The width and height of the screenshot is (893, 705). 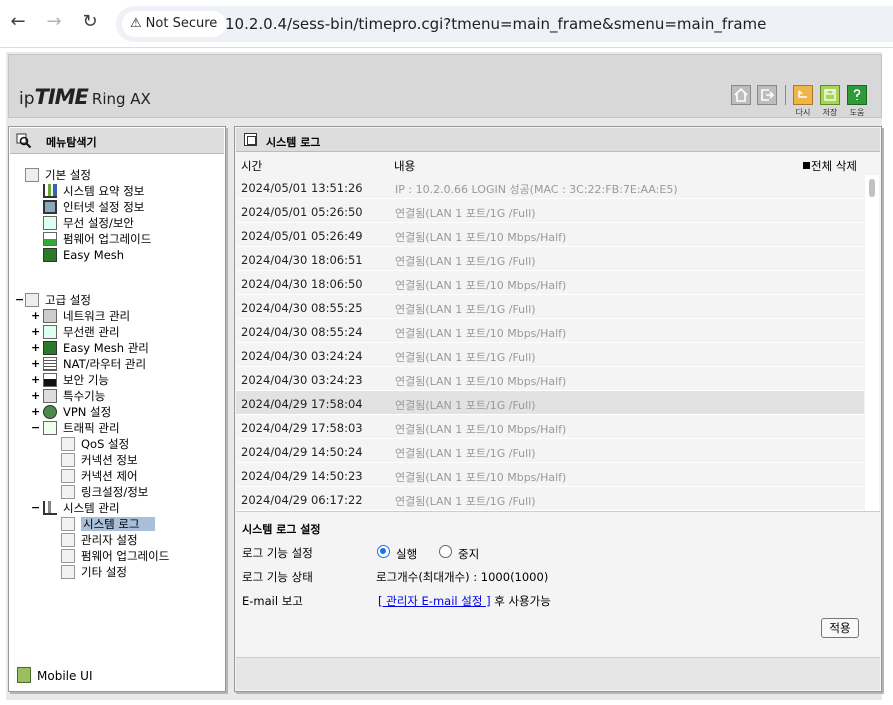 What do you see at coordinates (857, 112) in the screenshot?
I see `help-label: 도움` at bounding box center [857, 112].